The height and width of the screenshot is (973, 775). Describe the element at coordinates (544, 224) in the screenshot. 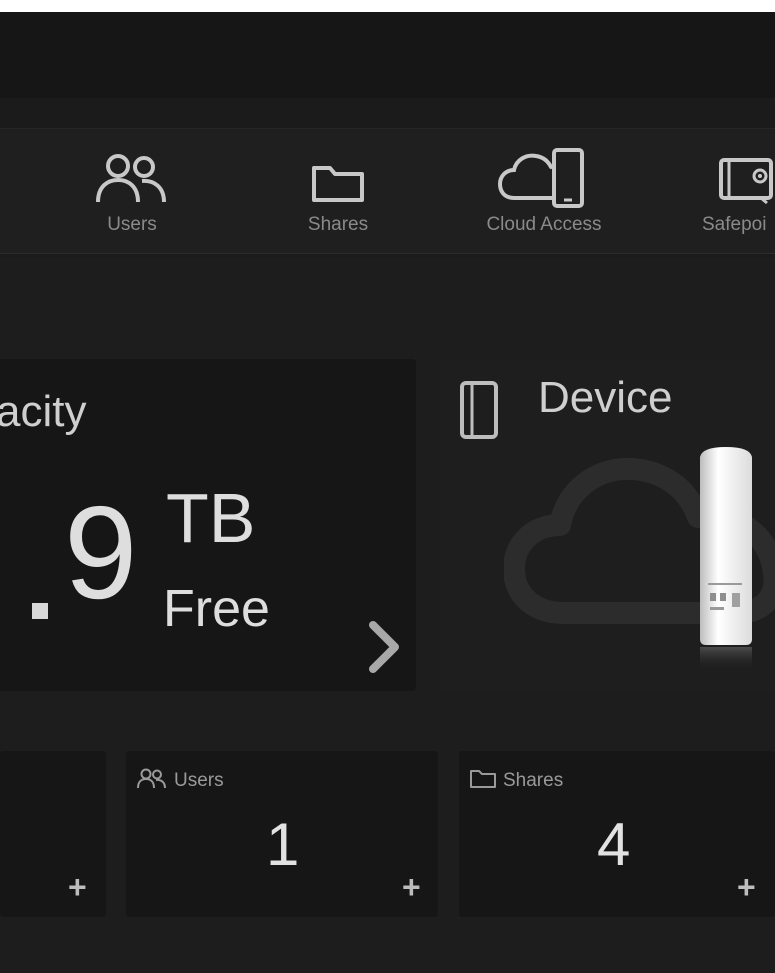

I see `nav-label-cloud-access: Cloud Access` at that location.